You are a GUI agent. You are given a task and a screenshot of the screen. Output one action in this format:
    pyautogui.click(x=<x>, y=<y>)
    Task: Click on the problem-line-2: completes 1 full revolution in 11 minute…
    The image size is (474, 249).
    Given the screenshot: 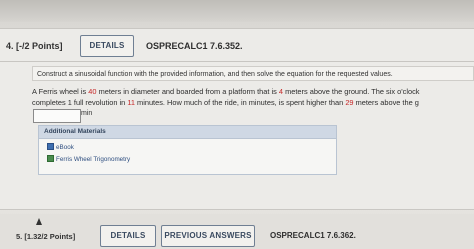 What is the action you would take?
    pyautogui.click(x=225, y=102)
    